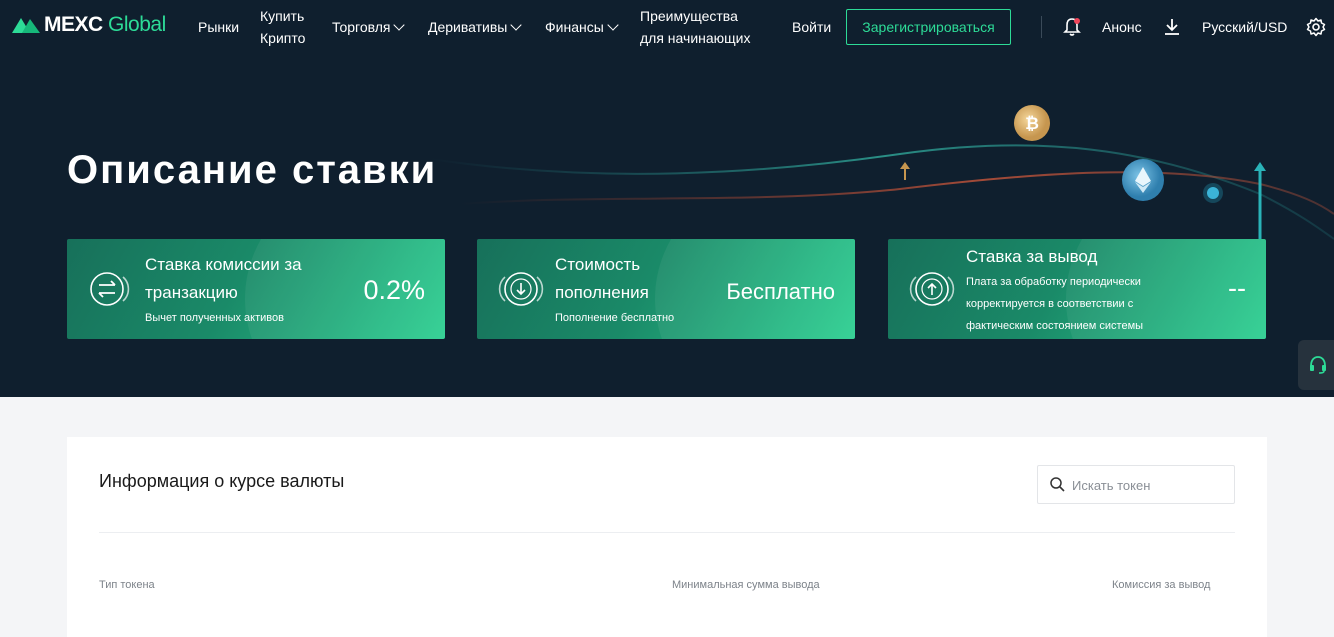 The height and width of the screenshot is (637, 1334). What do you see at coordinates (1161, 585) in the screenshot?
I see `column-header-withdrawal-fee: Комиссия за вывод` at bounding box center [1161, 585].